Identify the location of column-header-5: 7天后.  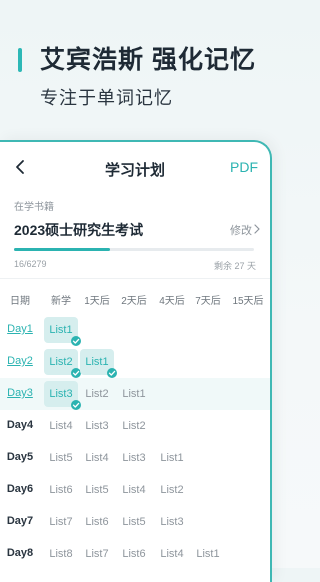
(208, 301).